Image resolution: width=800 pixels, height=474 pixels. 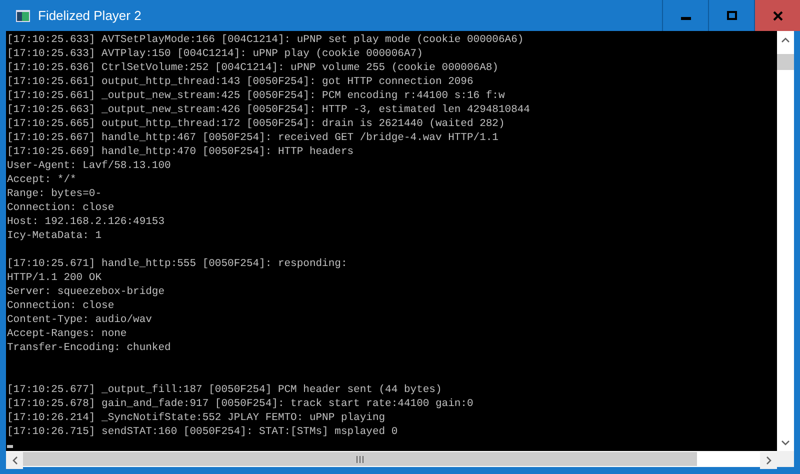 I want to click on app-icon, so click(x=23, y=16).